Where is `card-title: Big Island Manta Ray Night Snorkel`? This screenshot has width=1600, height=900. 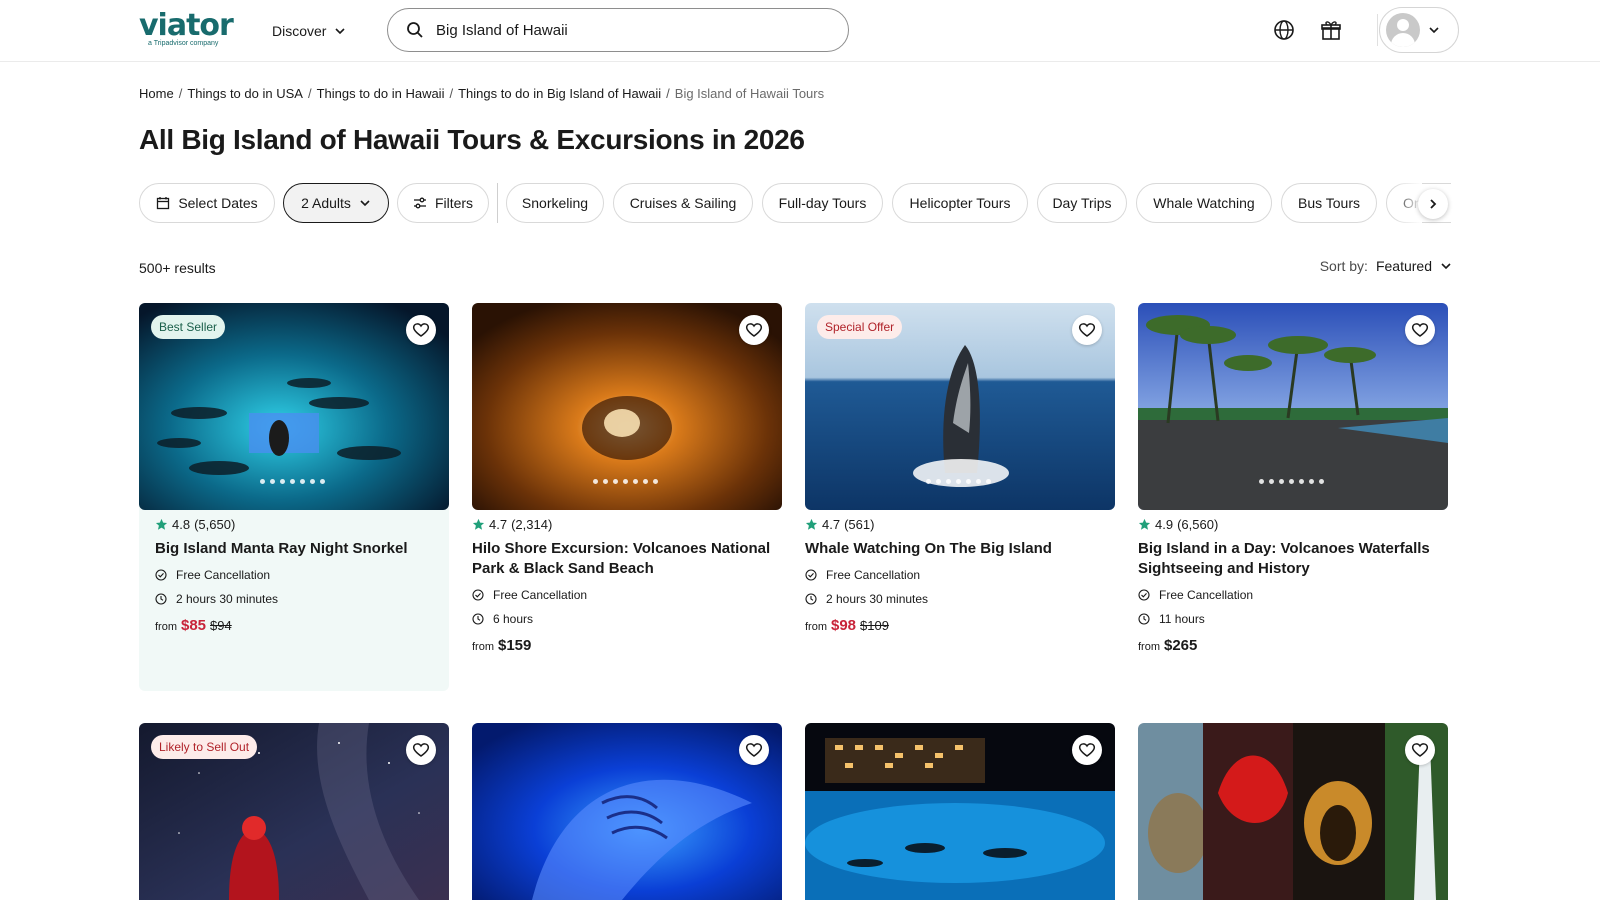
card-title: Big Island Manta Ray Night Snorkel is located at coordinates (305, 549).